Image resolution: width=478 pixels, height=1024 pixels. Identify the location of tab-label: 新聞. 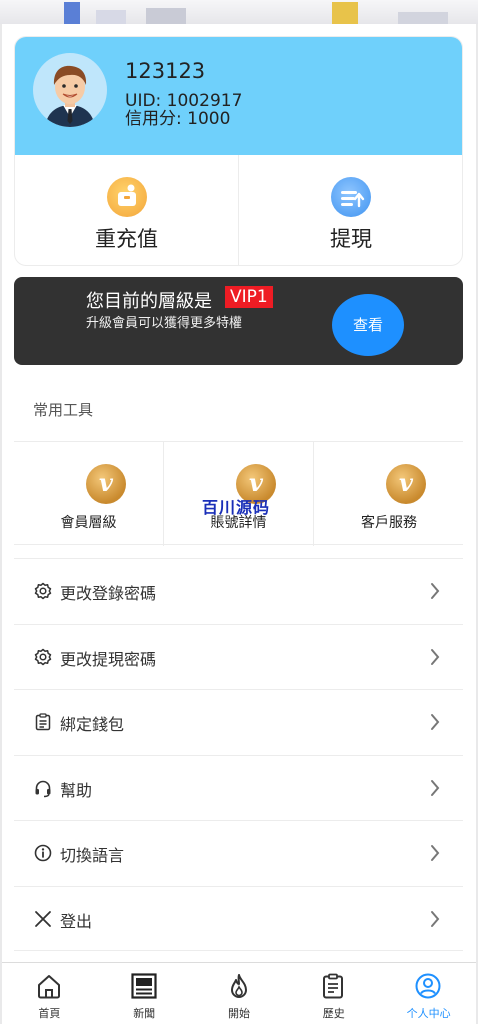
(144, 1013).